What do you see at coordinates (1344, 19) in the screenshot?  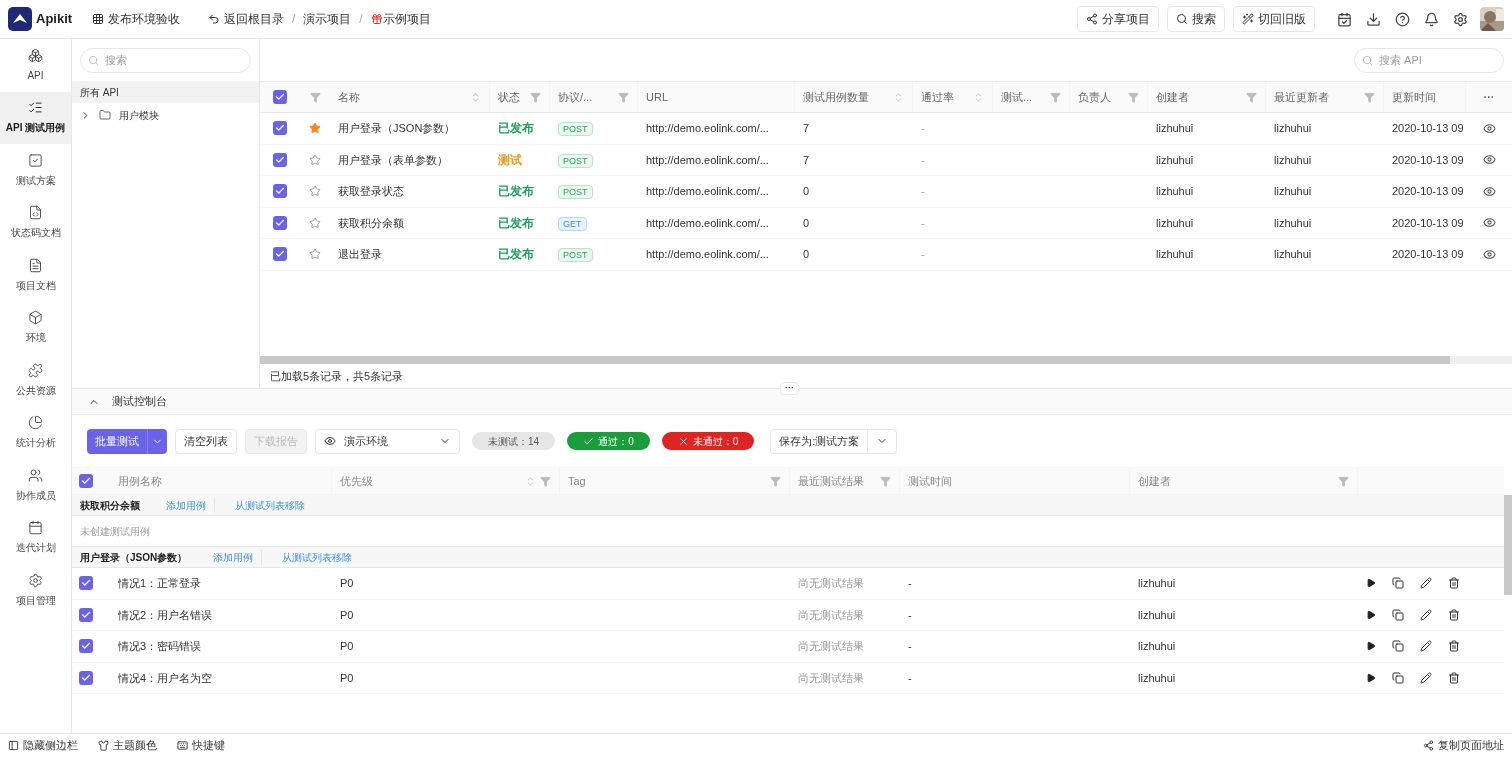 I see `calendar-check-icon` at bounding box center [1344, 19].